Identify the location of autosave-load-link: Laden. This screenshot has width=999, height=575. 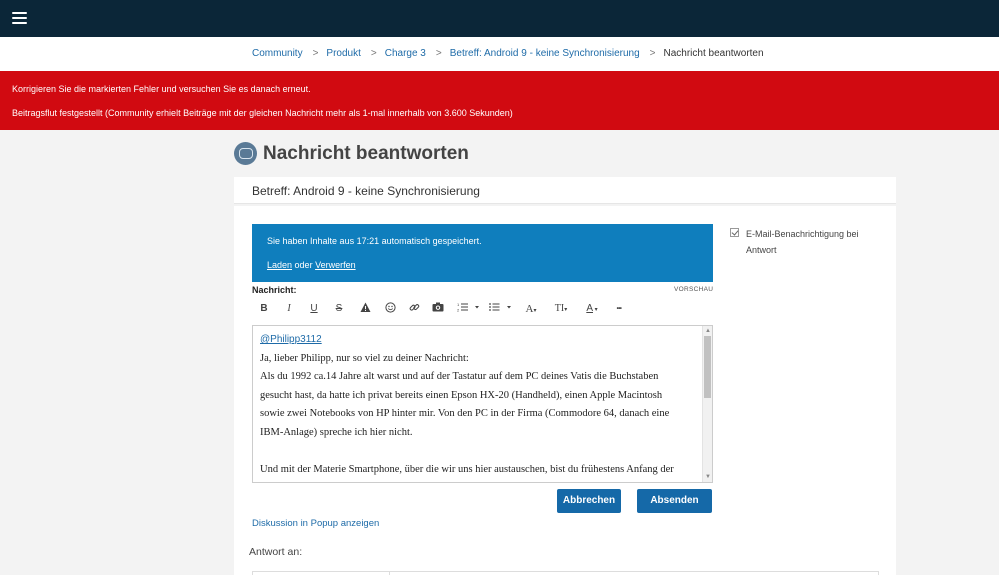
(279, 265).